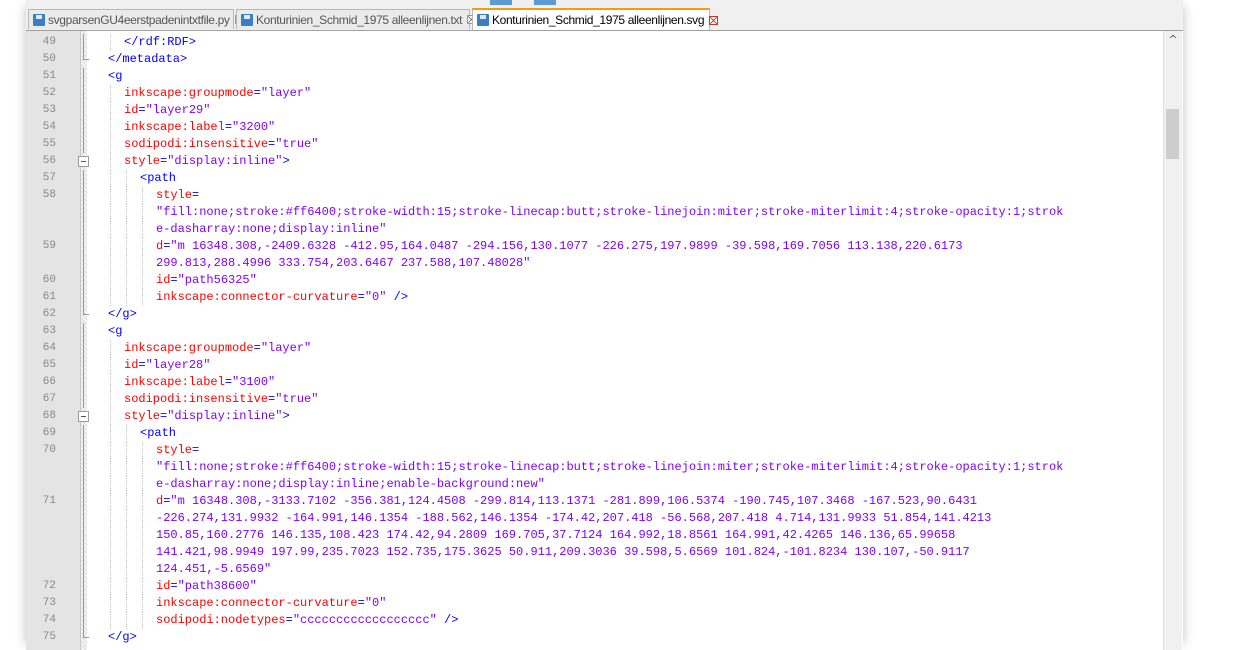 This screenshot has height=650, width=1249. What do you see at coordinates (714, 20) in the screenshot?
I see `close-icon` at bounding box center [714, 20].